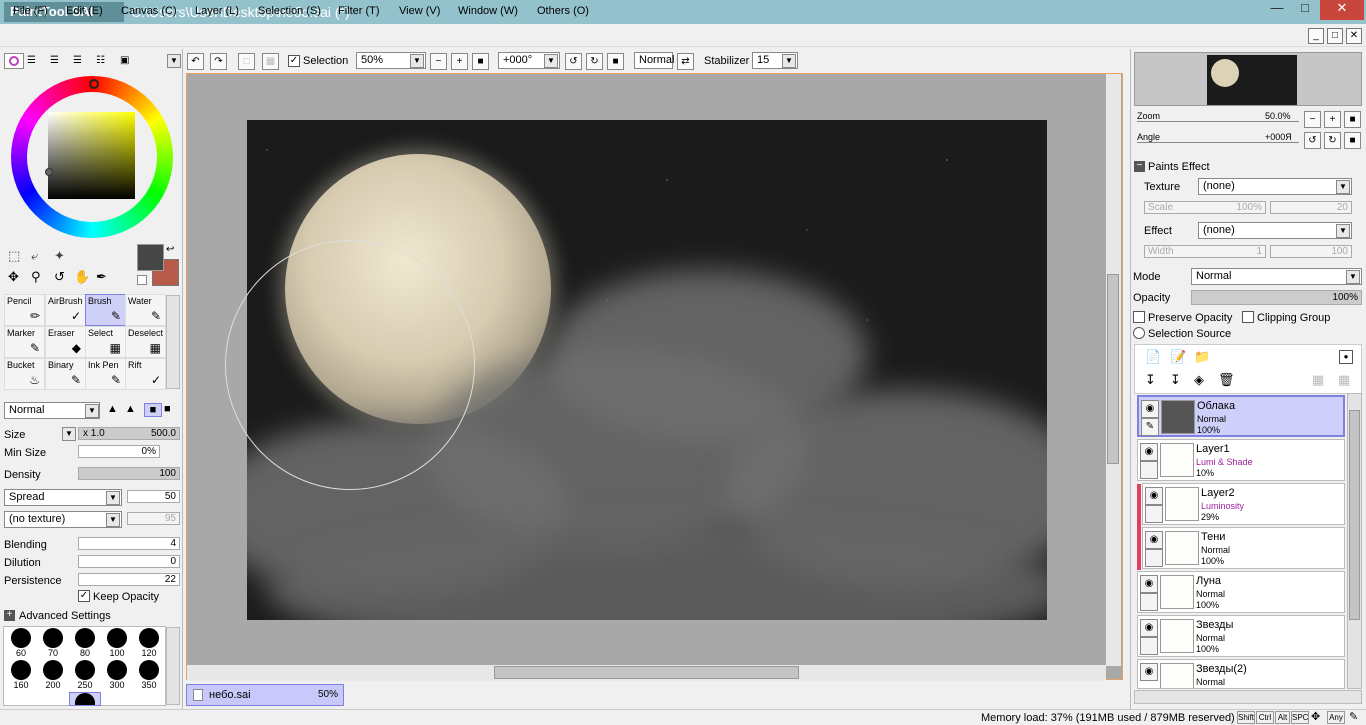 This screenshot has height=725, width=1366. Describe the element at coordinates (65, 310) in the screenshot. I see `tool-airbrush: AirBrush ✓` at that location.